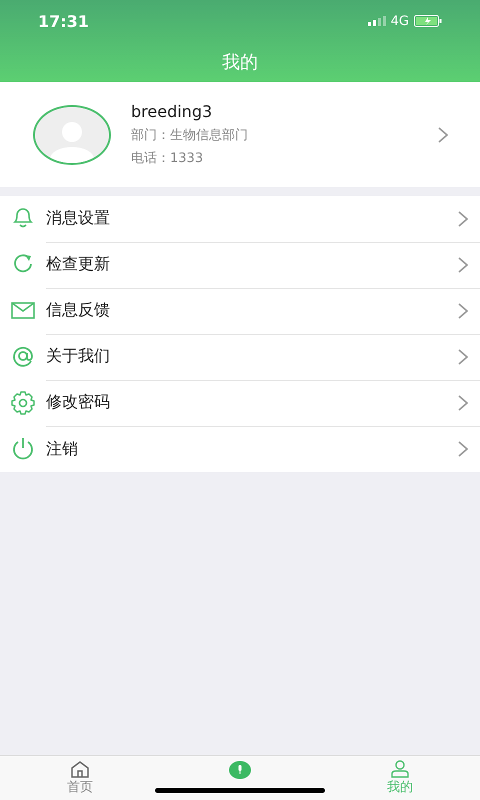 The width and height of the screenshot is (480, 800). I want to click on menu-item: 关于我们, so click(240, 357).